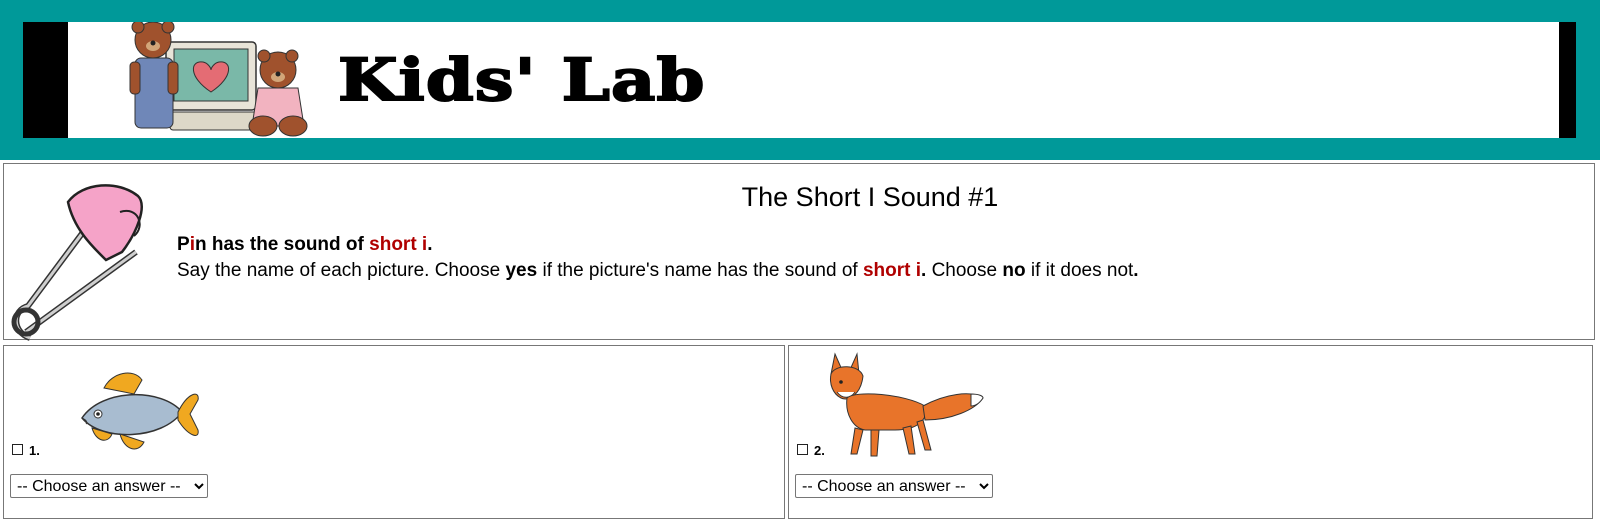  I want to click on question-2-checkbox, so click(802, 449).